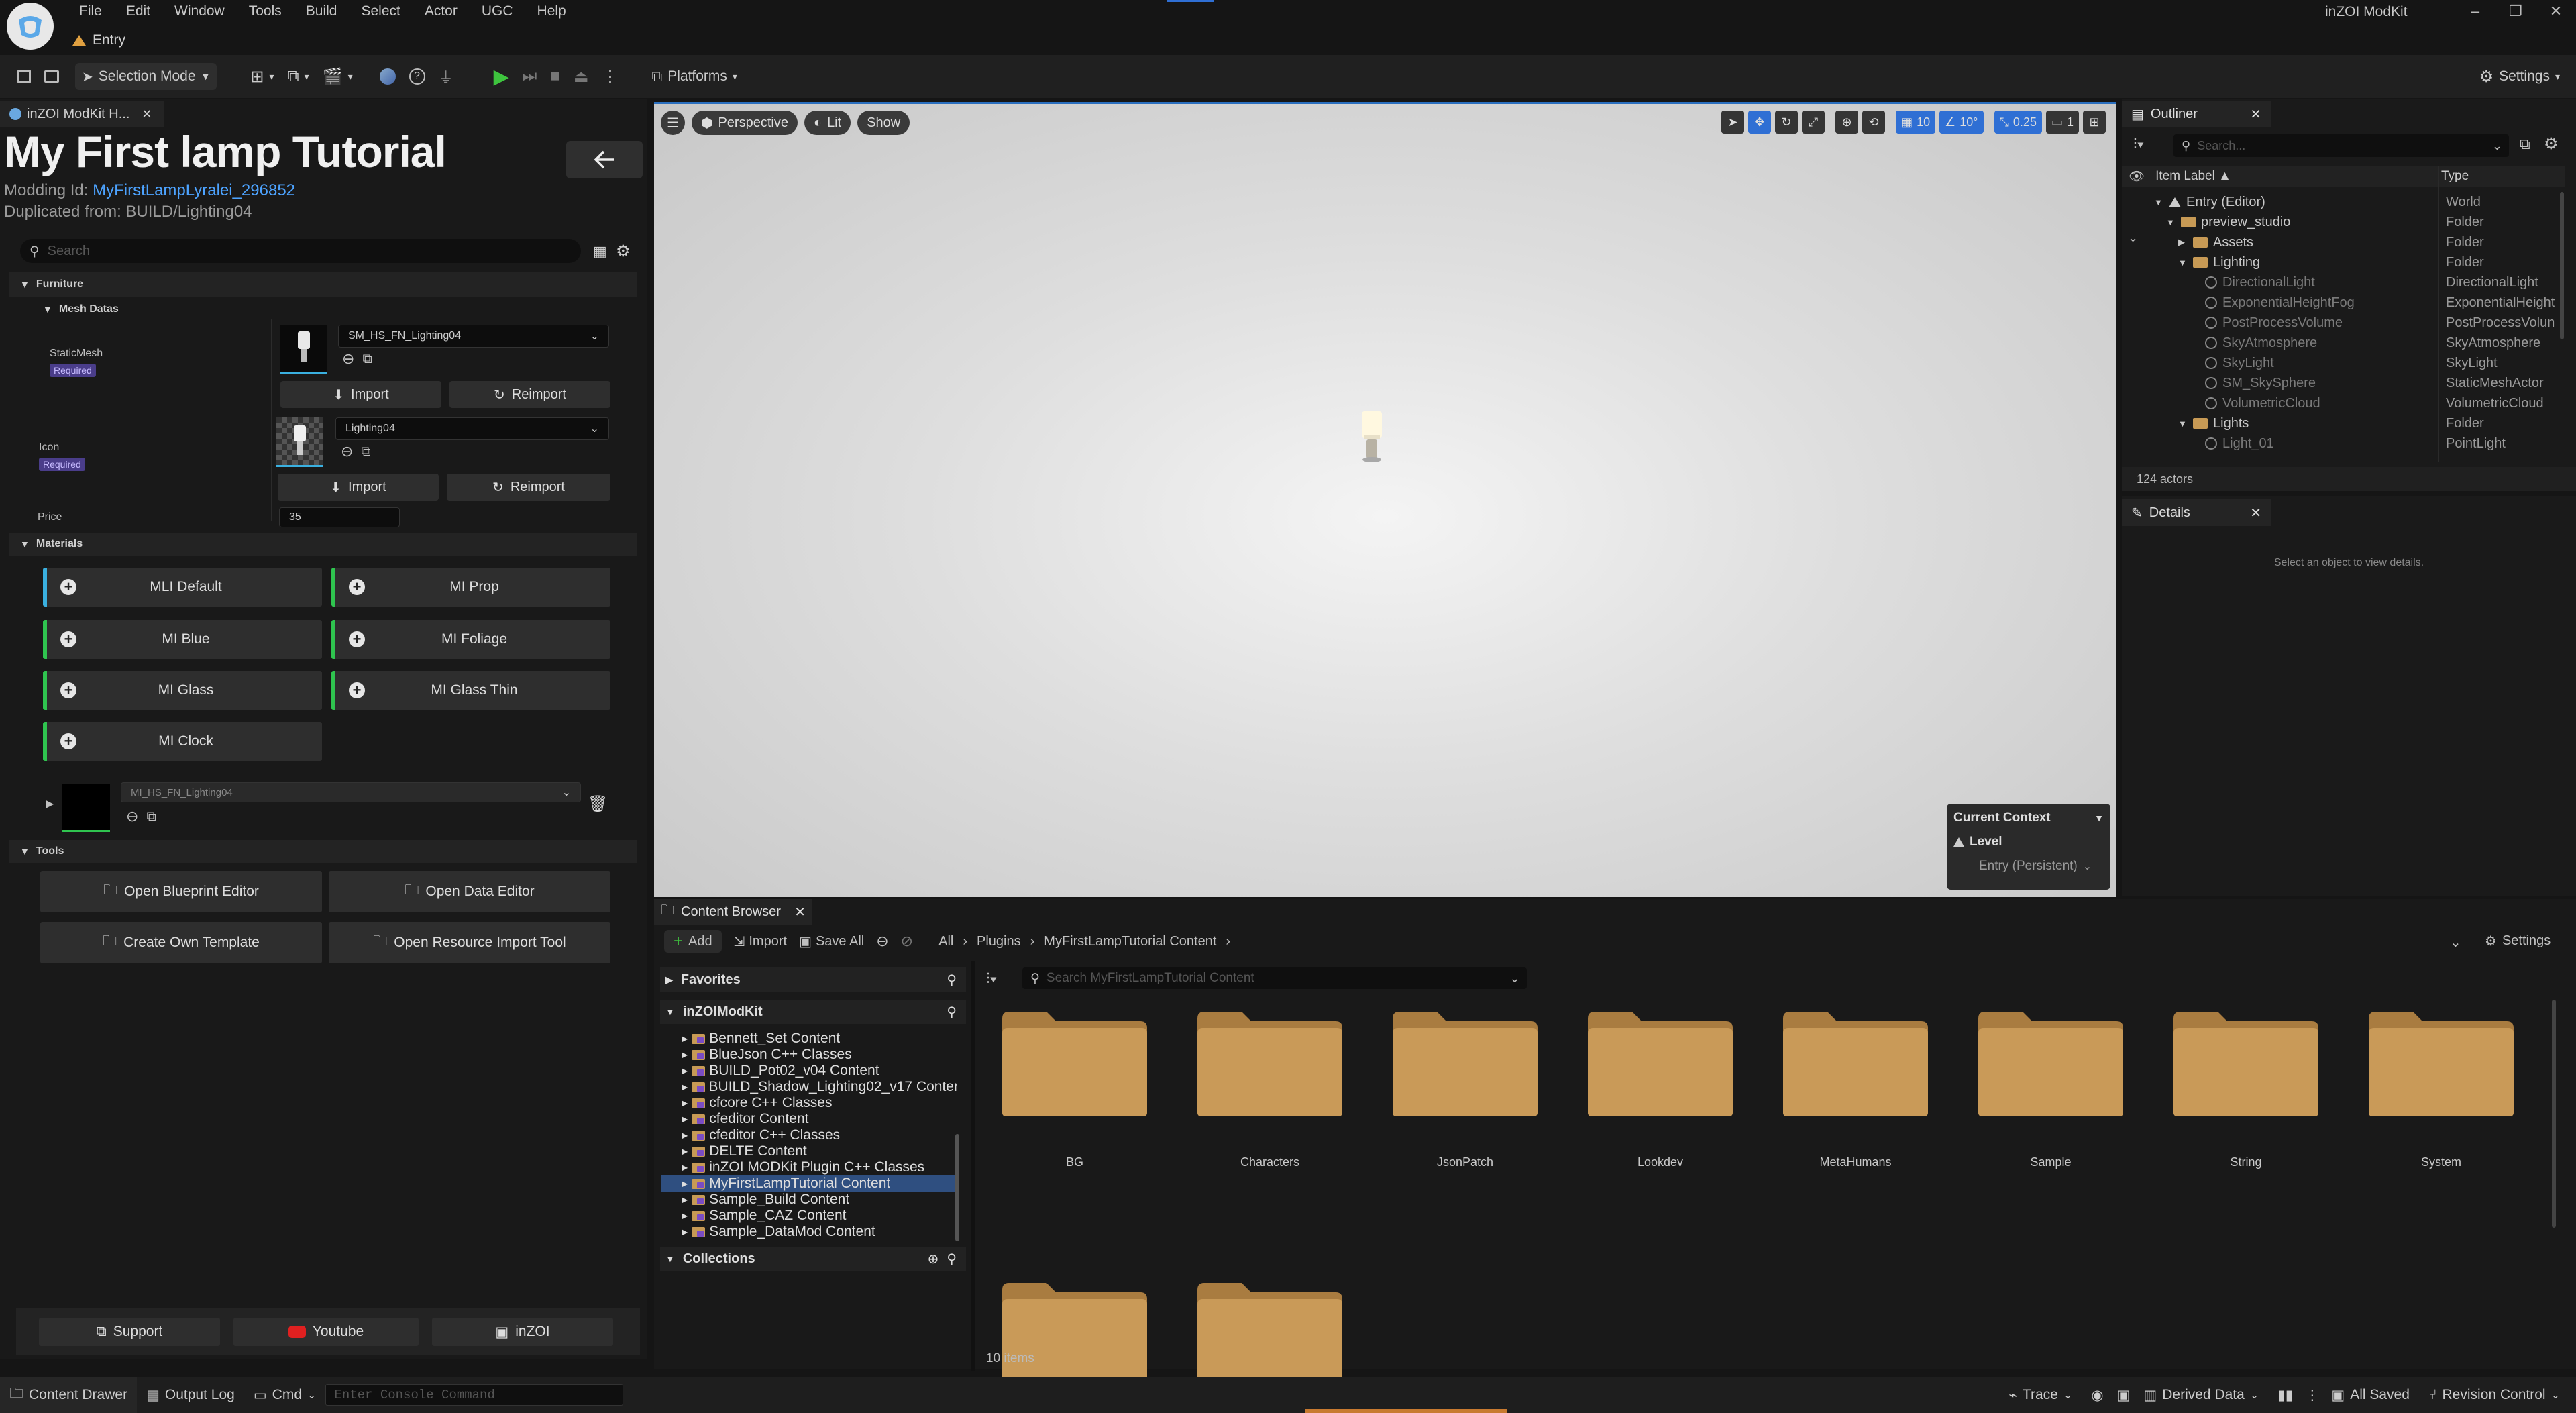  What do you see at coordinates (551, 11) in the screenshot?
I see `menu-help: Help` at bounding box center [551, 11].